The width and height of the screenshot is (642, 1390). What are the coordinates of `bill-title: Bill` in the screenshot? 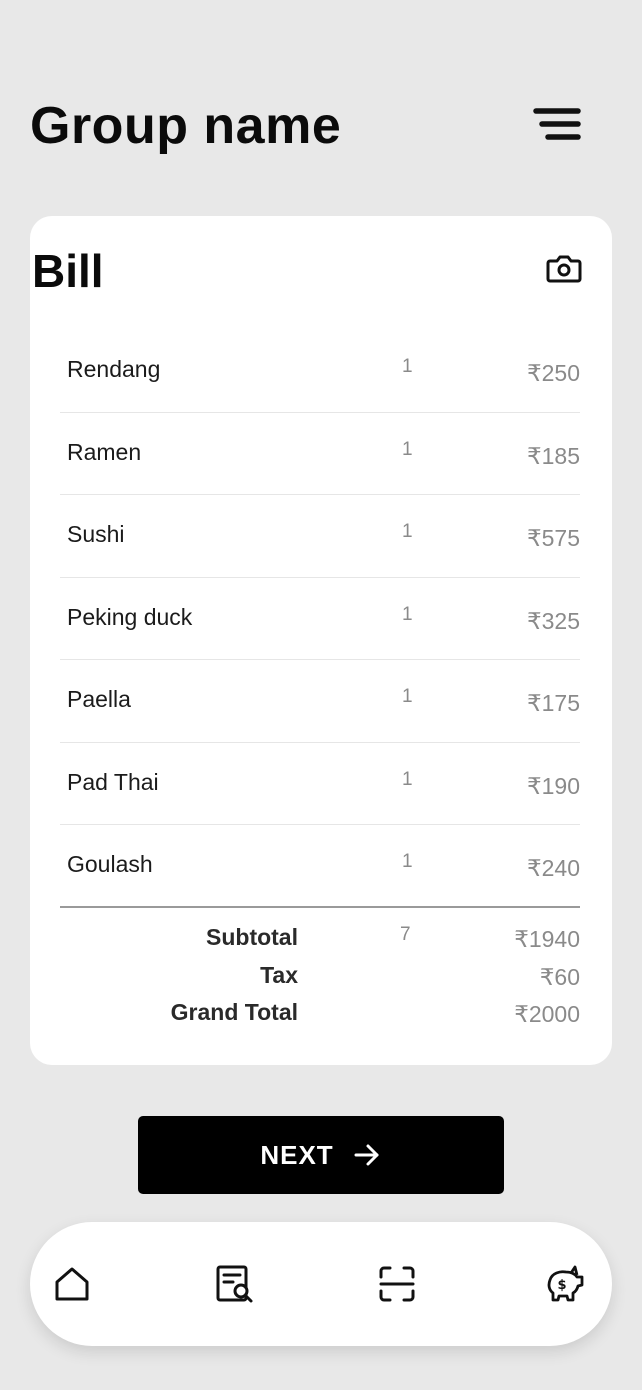 It's located at (68, 271).